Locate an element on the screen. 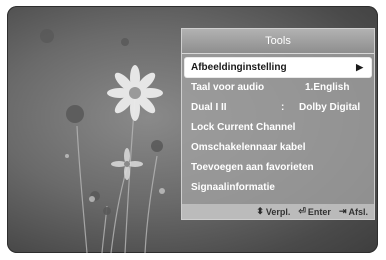 This screenshot has height=260, width=386. menu-item-omschakelen-naar-kabel: Omschakelennaar kabel is located at coordinates (278, 147).